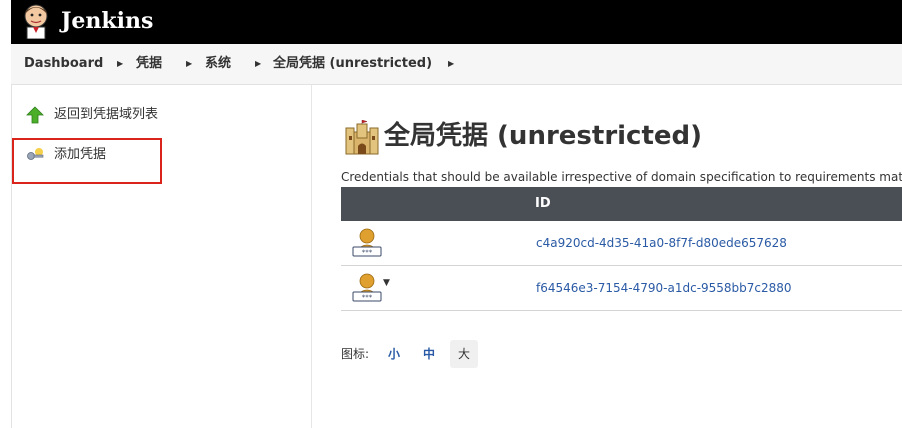  What do you see at coordinates (429, 354) in the screenshot?
I see `icon-size-medium: 中` at bounding box center [429, 354].